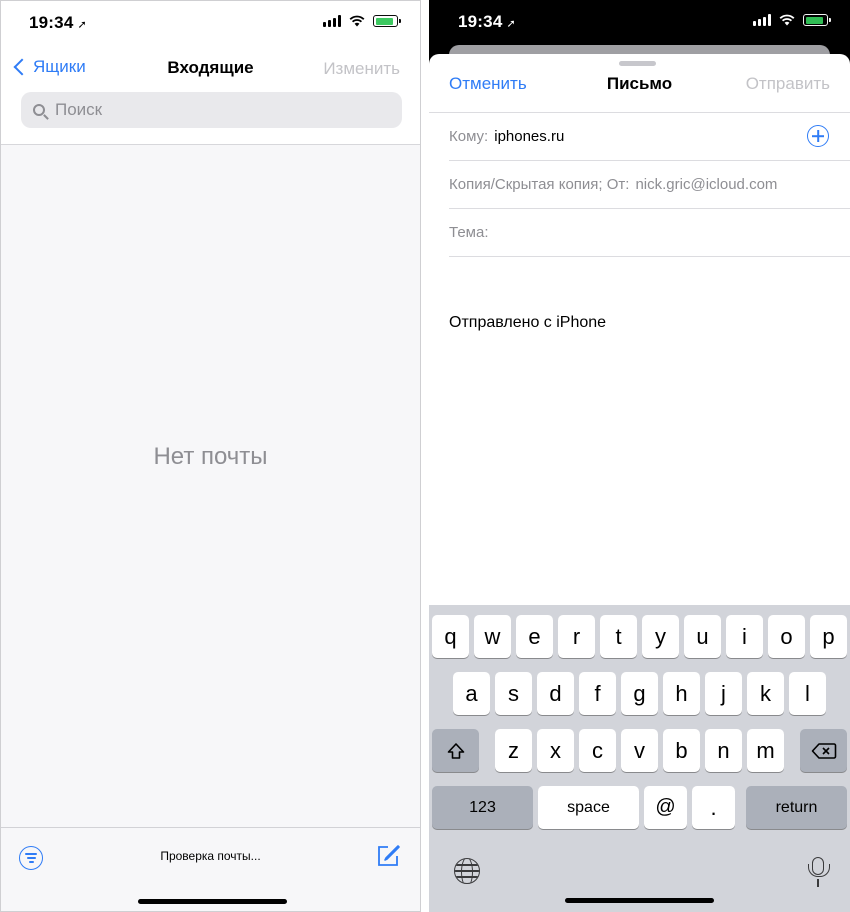 This screenshot has height=912, width=850. Describe the element at coordinates (555, 750) in the screenshot. I see `key-x: x` at that location.